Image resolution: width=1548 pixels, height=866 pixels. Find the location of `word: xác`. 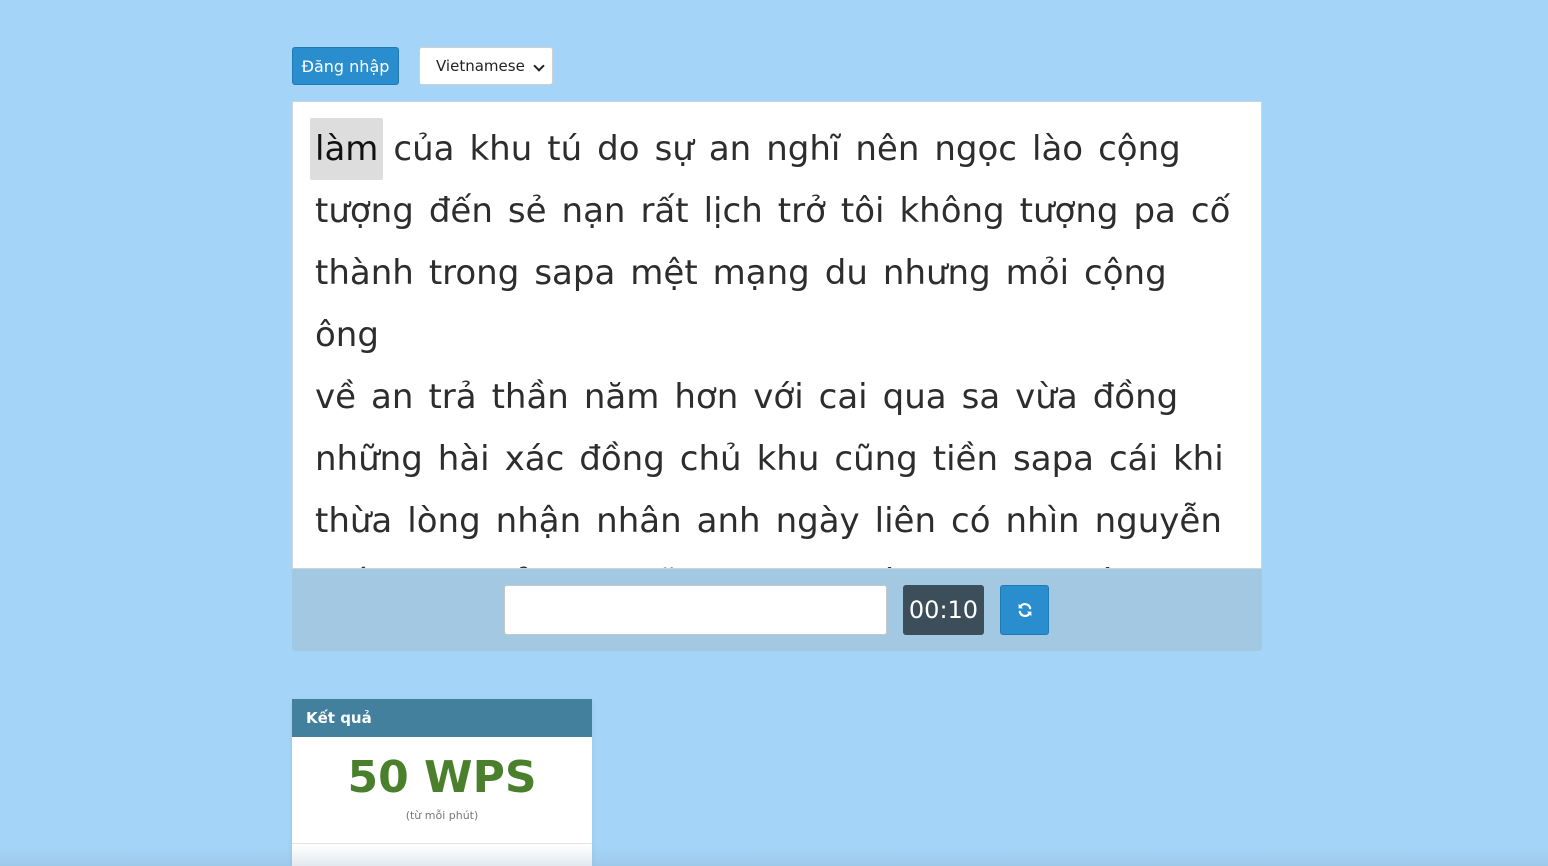

word: xác is located at coordinates (534, 459).